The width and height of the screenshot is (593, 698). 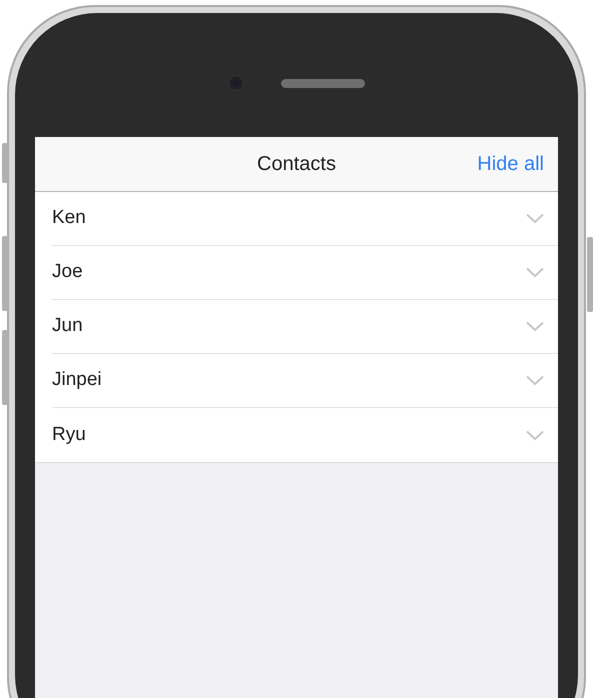 I want to click on contact-row: Ryu, so click(x=305, y=435).